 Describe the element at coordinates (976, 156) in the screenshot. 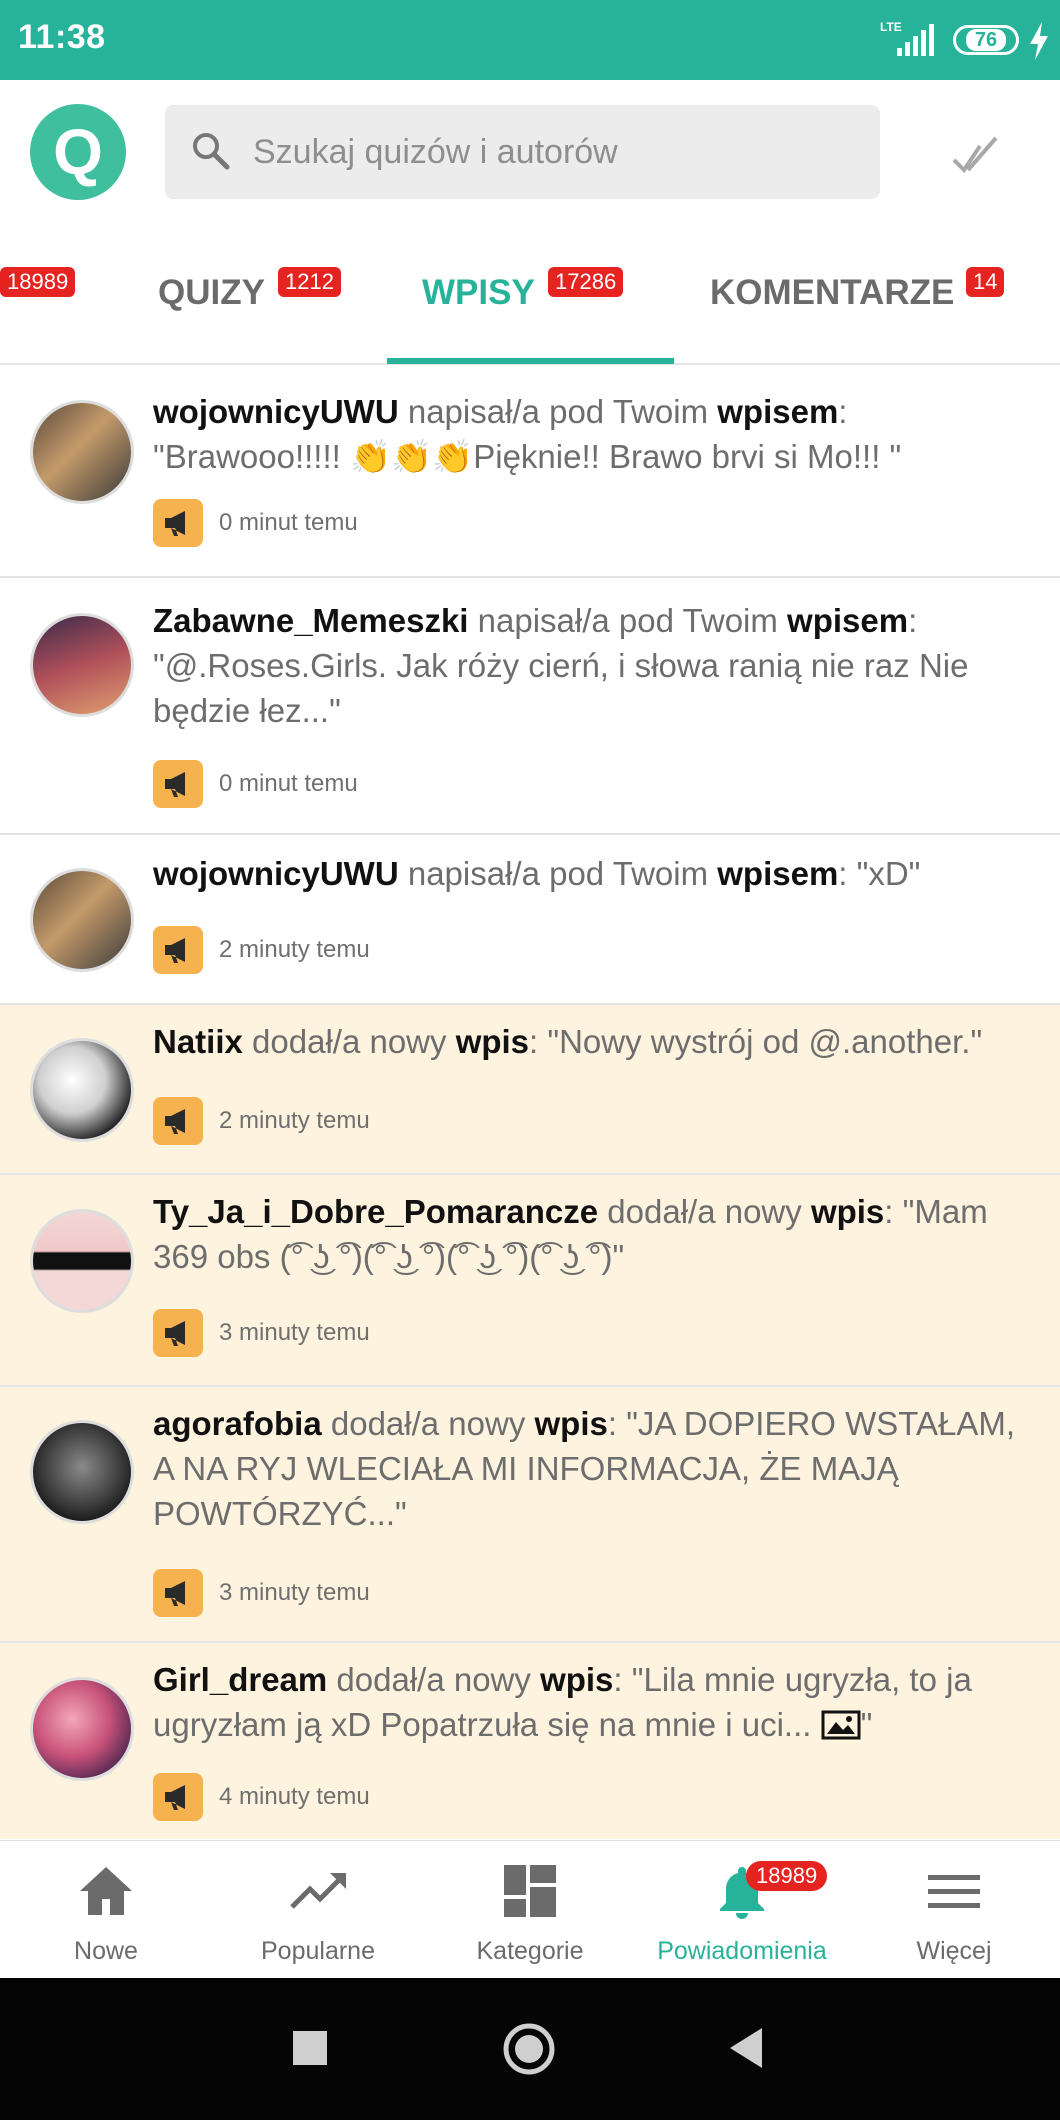

I see `mark-all-read-icon` at that location.